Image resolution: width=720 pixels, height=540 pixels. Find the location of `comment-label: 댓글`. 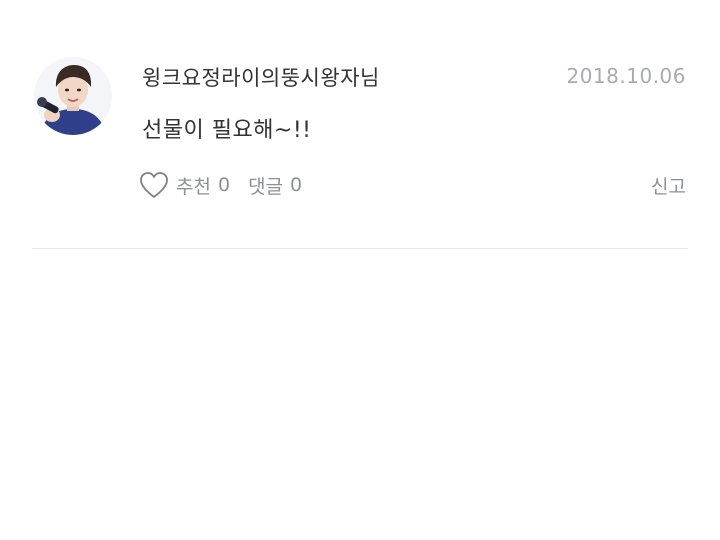

comment-label: 댓글 is located at coordinates (266, 186).